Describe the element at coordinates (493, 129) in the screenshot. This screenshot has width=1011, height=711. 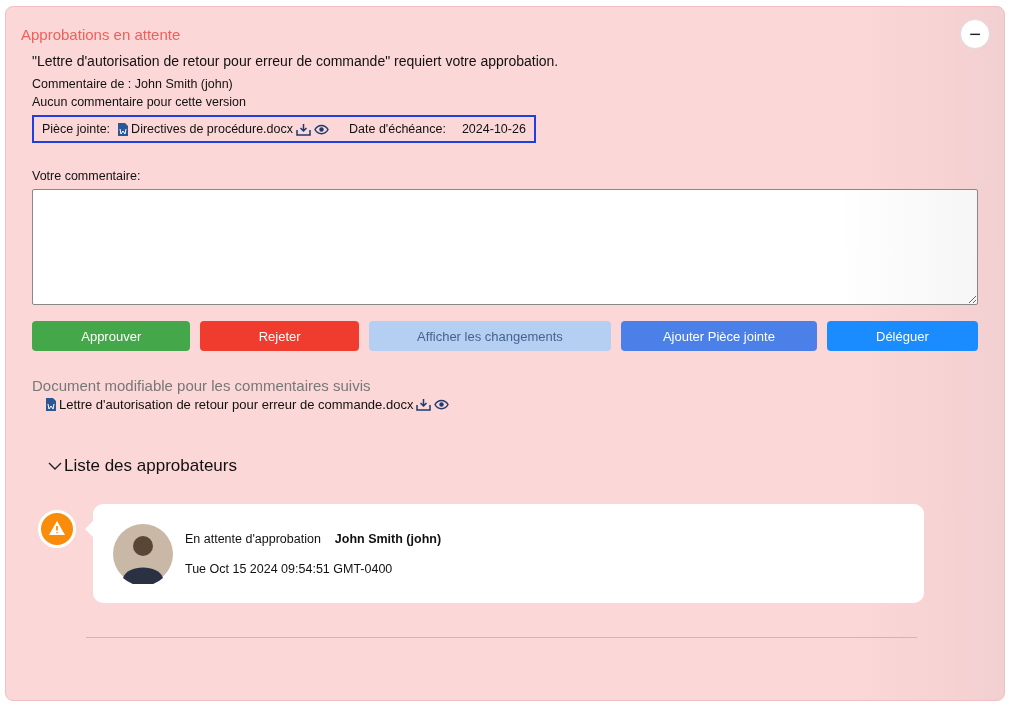
I see `due-date: 2024-10-26` at that location.